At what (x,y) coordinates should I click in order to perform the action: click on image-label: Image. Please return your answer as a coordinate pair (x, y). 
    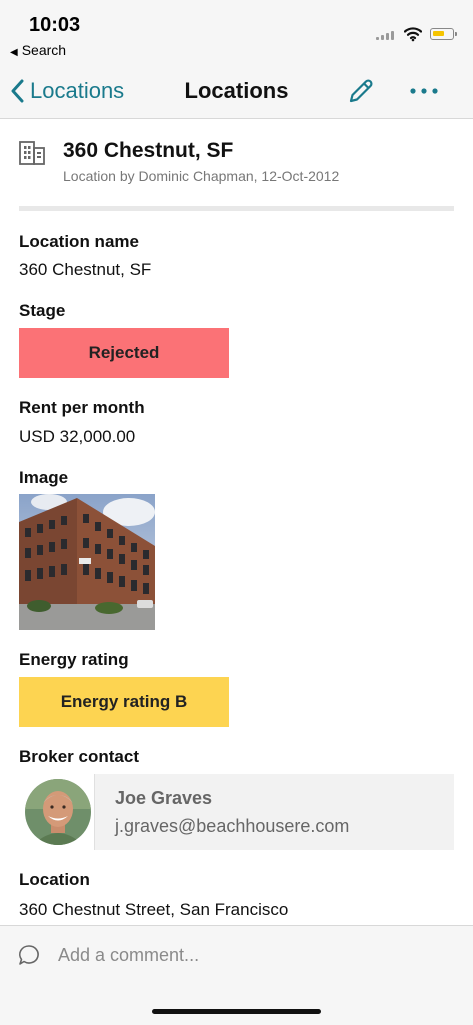
    Looking at the image, I should click on (44, 477).